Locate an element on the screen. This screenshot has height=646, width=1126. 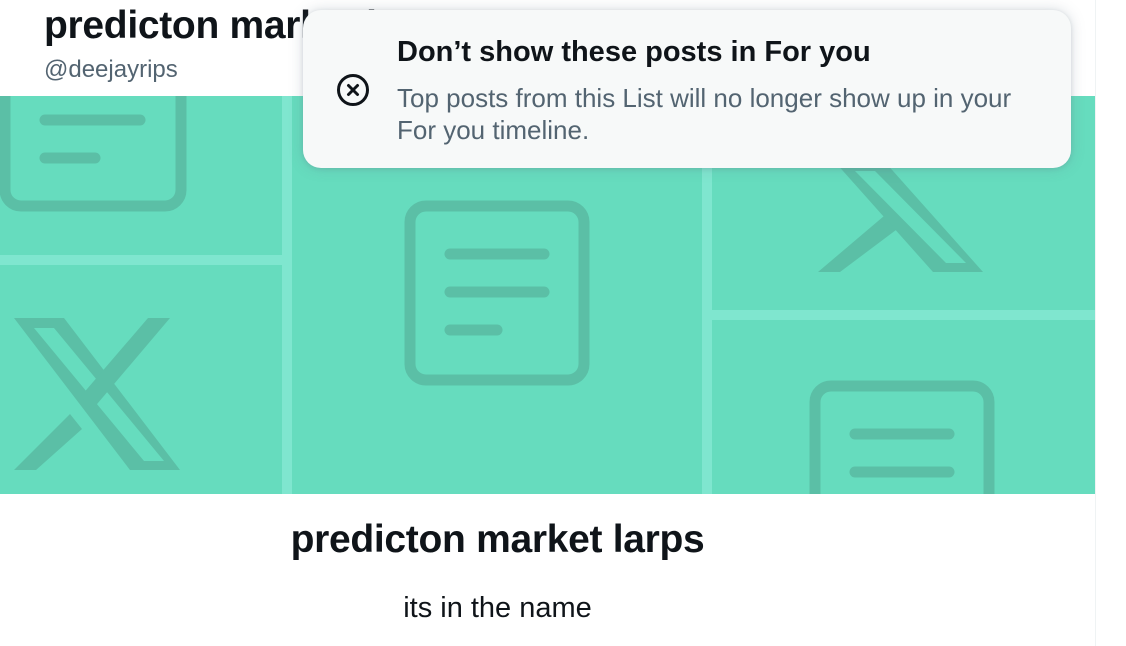
header-handle: @deejayrips is located at coordinates (111, 69).